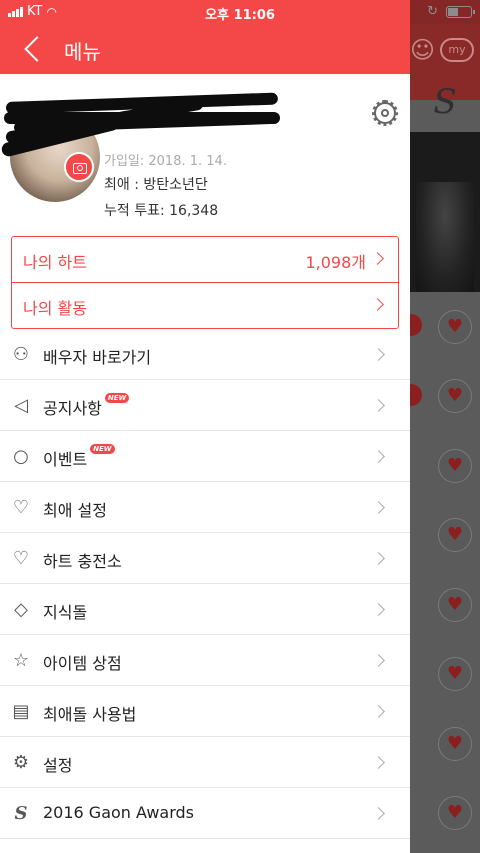 This screenshot has height=853, width=480. What do you see at coordinates (205, 354) in the screenshot?
I see `menu-item-spouse: ⚇ 배우자 바로가기` at bounding box center [205, 354].